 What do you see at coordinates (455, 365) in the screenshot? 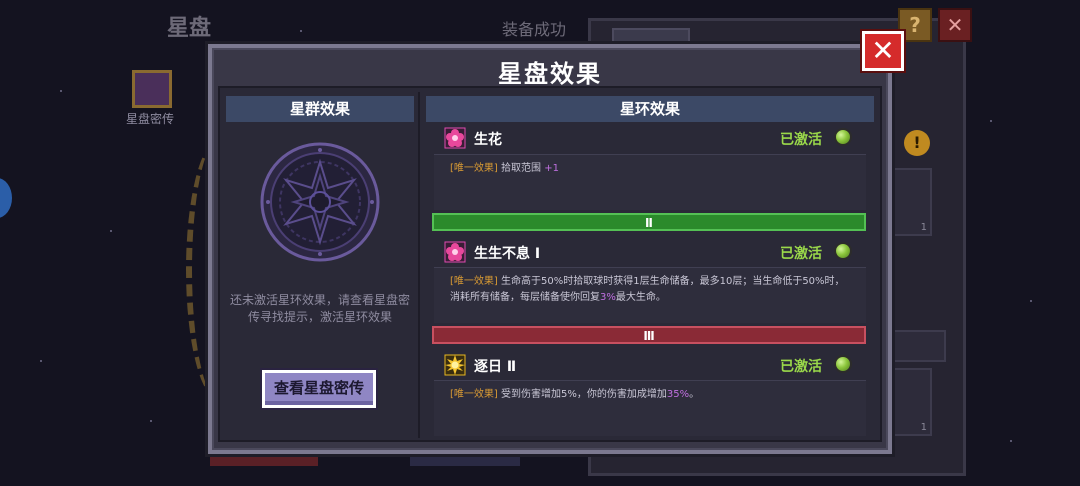
I see `sun-icon` at bounding box center [455, 365].